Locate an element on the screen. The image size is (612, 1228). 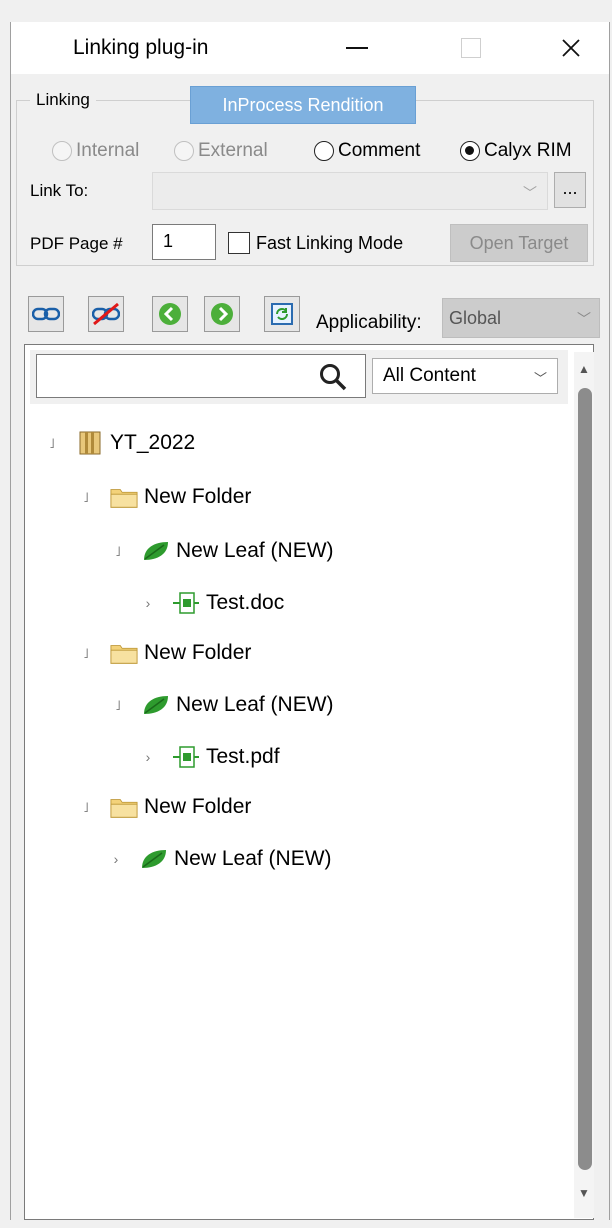
radio-internal: Internal is located at coordinates (95, 151).